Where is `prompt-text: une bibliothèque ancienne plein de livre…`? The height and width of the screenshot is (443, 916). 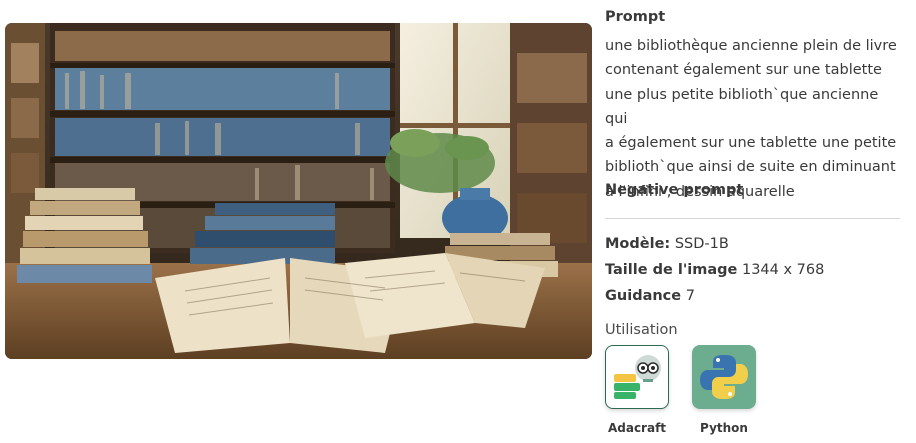 prompt-text: une bibliothèque ancienne plein de livre… is located at coordinates (755, 119).